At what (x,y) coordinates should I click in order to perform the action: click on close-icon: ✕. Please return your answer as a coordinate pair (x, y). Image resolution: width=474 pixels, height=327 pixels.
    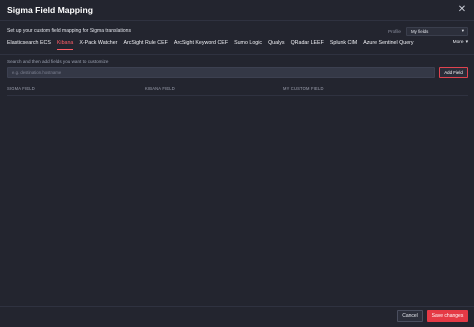
    Looking at the image, I should click on (462, 10).